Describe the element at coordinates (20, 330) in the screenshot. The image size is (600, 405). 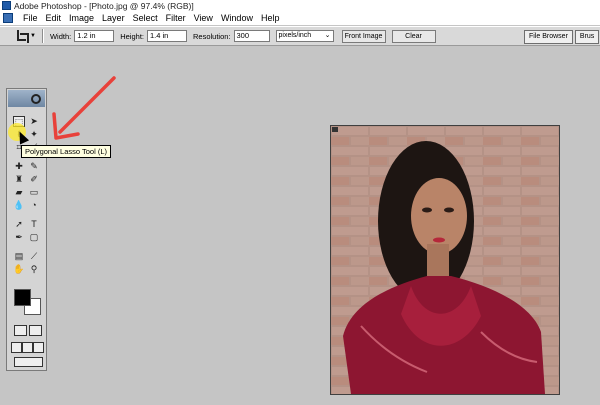
I see `standard-mode-icon` at that location.